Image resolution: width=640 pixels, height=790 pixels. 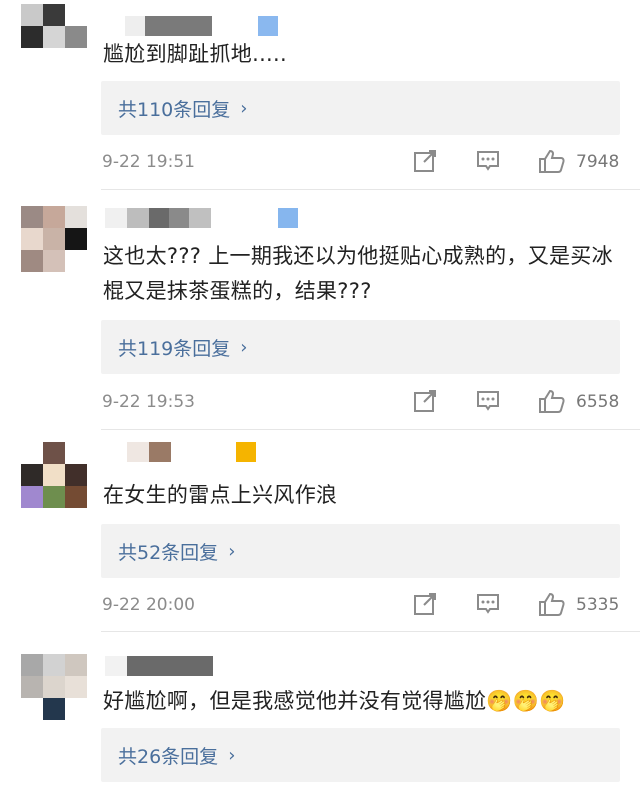 What do you see at coordinates (334, 701) in the screenshot?
I see `comment-text: 好尴尬啊，但是我感觉他并没有觉得尴尬🤭🤭🤭` at bounding box center [334, 701].